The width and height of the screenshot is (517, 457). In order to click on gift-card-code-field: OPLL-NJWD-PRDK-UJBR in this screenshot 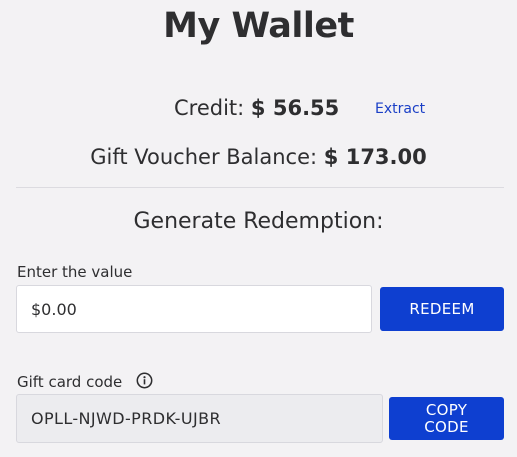, I will do `click(199, 418)`.